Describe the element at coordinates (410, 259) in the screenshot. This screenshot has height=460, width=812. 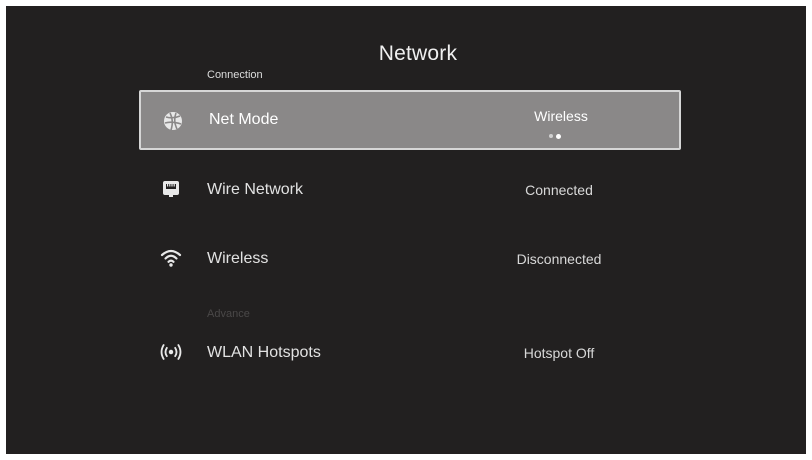
I see `menu-item-wireless: Wireless Disconnected` at that location.